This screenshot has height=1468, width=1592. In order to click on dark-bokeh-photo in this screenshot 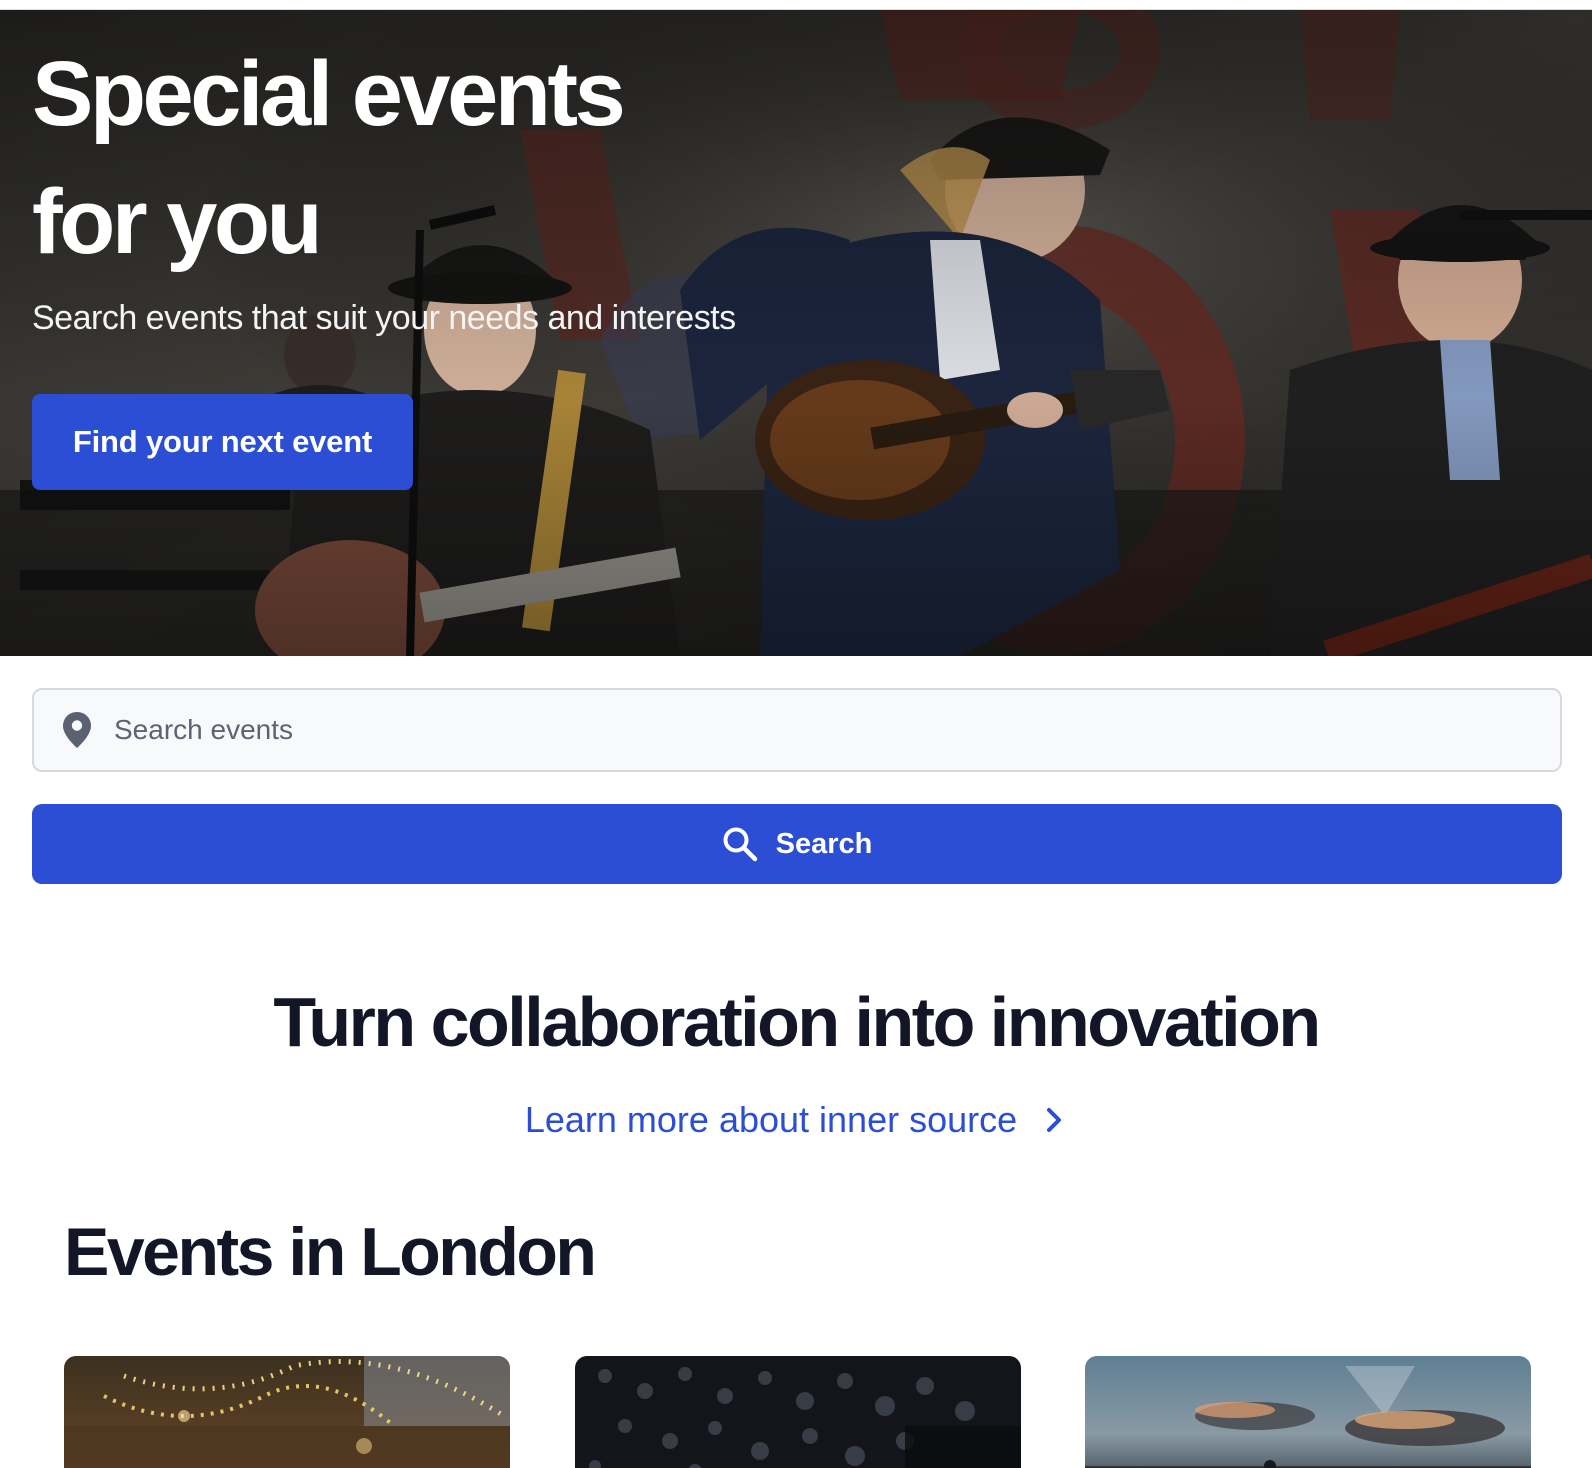, I will do `click(798, 1412)`.